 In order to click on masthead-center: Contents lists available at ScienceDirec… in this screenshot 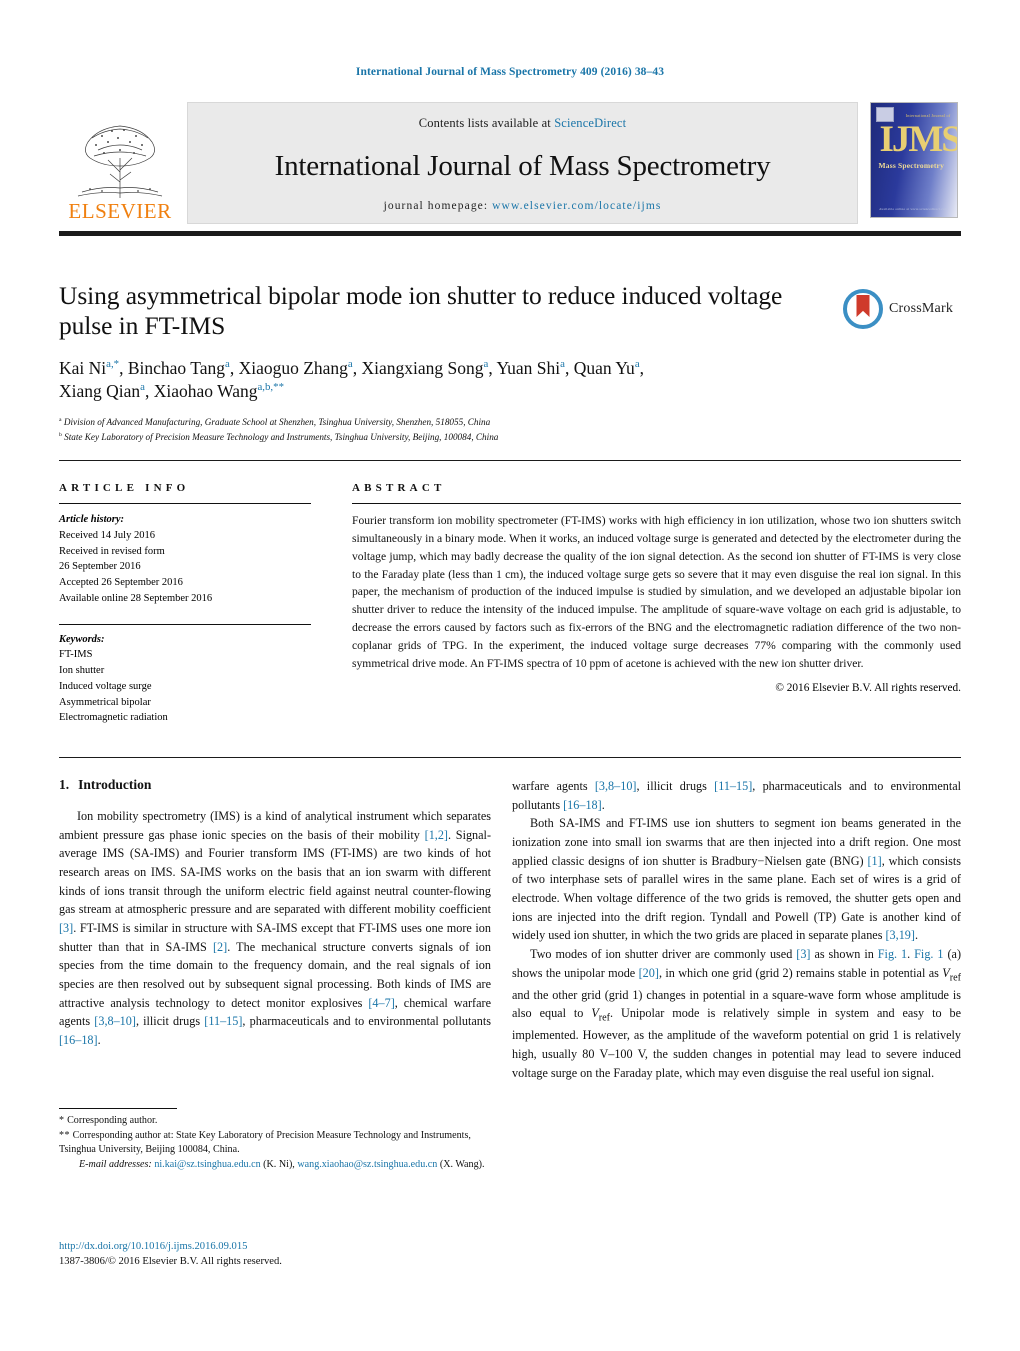, I will do `click(522, 163)`.